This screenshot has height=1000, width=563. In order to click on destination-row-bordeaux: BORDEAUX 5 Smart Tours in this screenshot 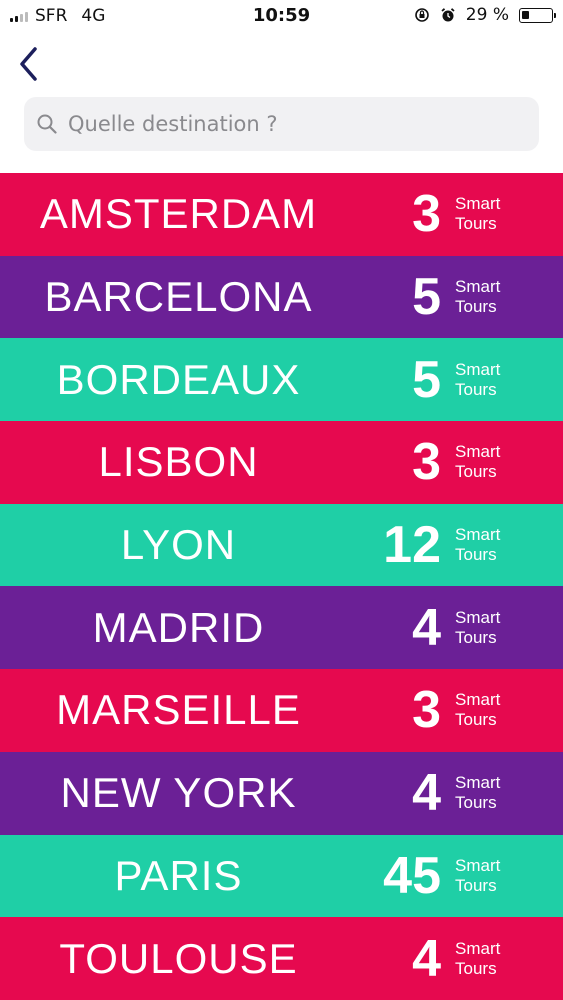, I will do `click(281, 380)`.